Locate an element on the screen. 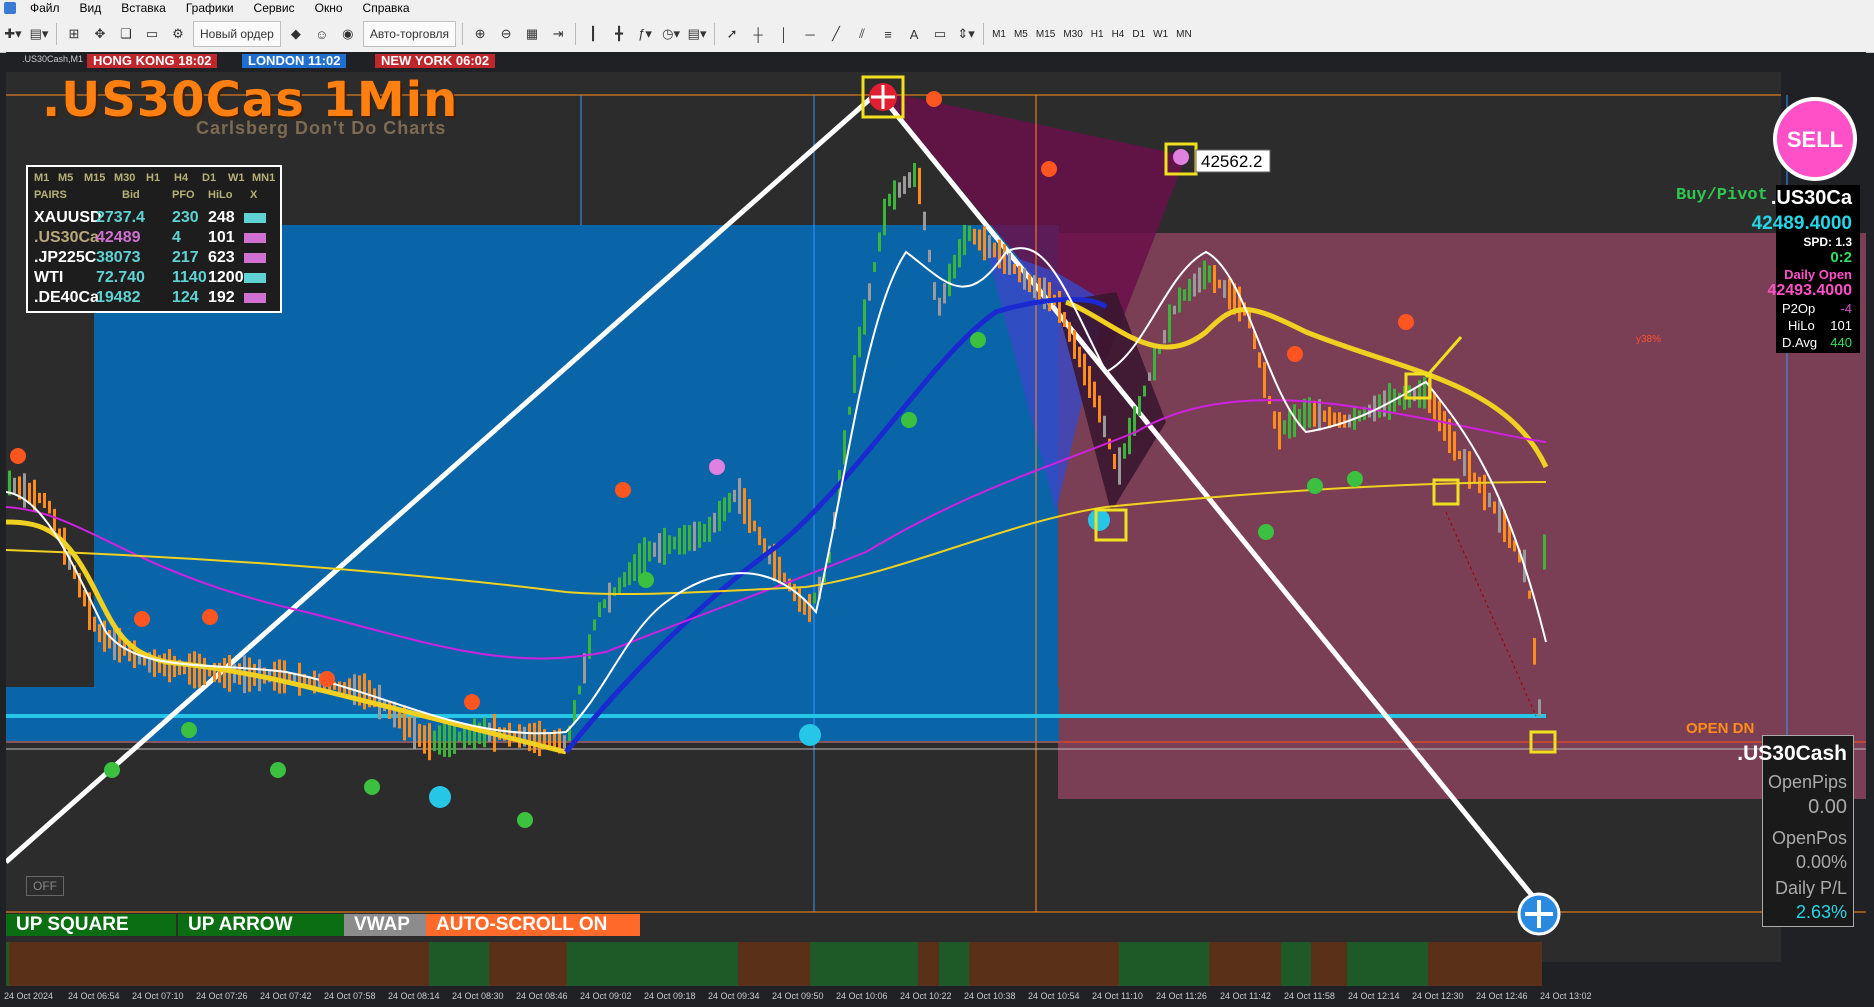 The height and width of the screenshot is (1007, 1874). tf-d1: D1 is located at coordinates (209, 178).